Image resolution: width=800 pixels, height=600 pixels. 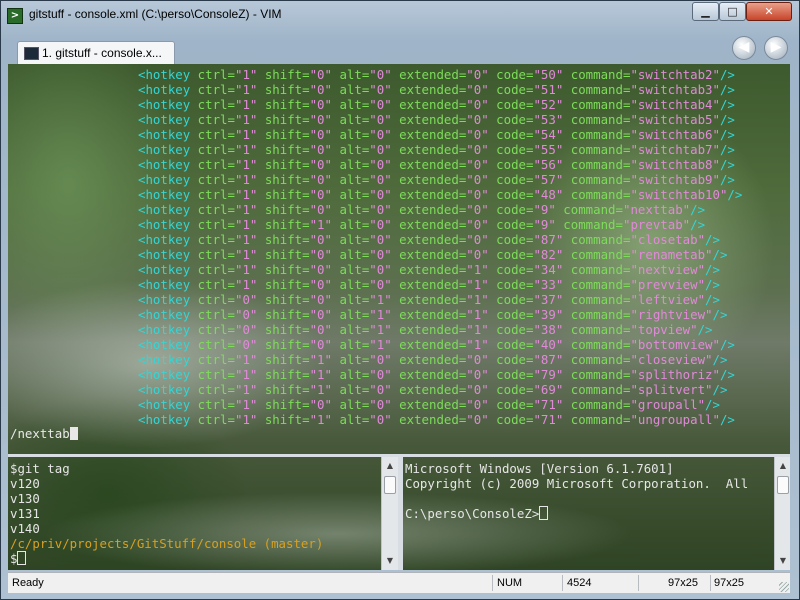 What do you see at coordinates (675, 179) in the screenshot?
I see `xml-command: "switchtab9"` at bounding box center [675, 179].